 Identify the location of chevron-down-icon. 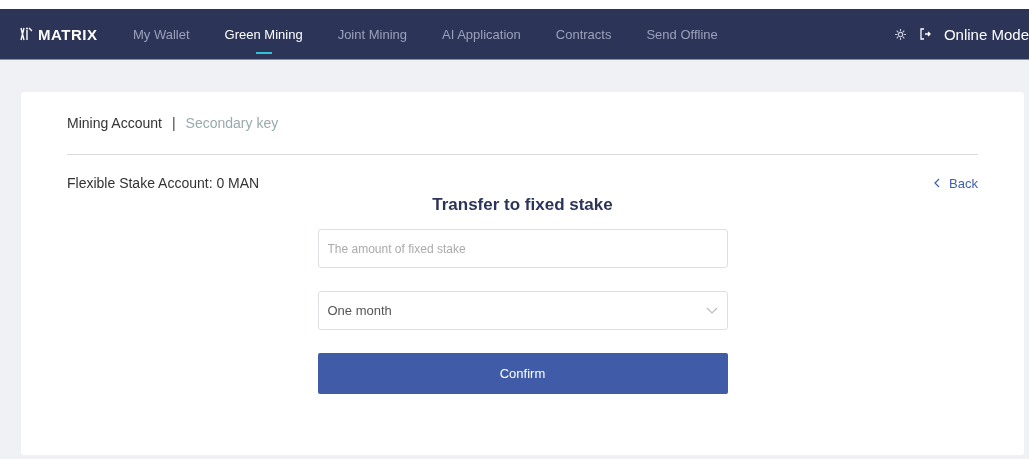
(711, 310).